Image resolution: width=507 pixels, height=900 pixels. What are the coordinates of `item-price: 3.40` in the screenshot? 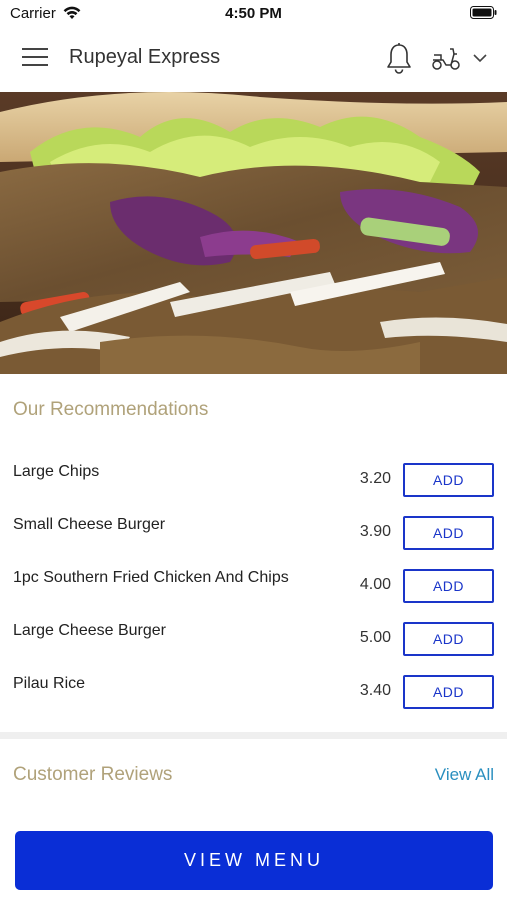 It's located at (375, 690).